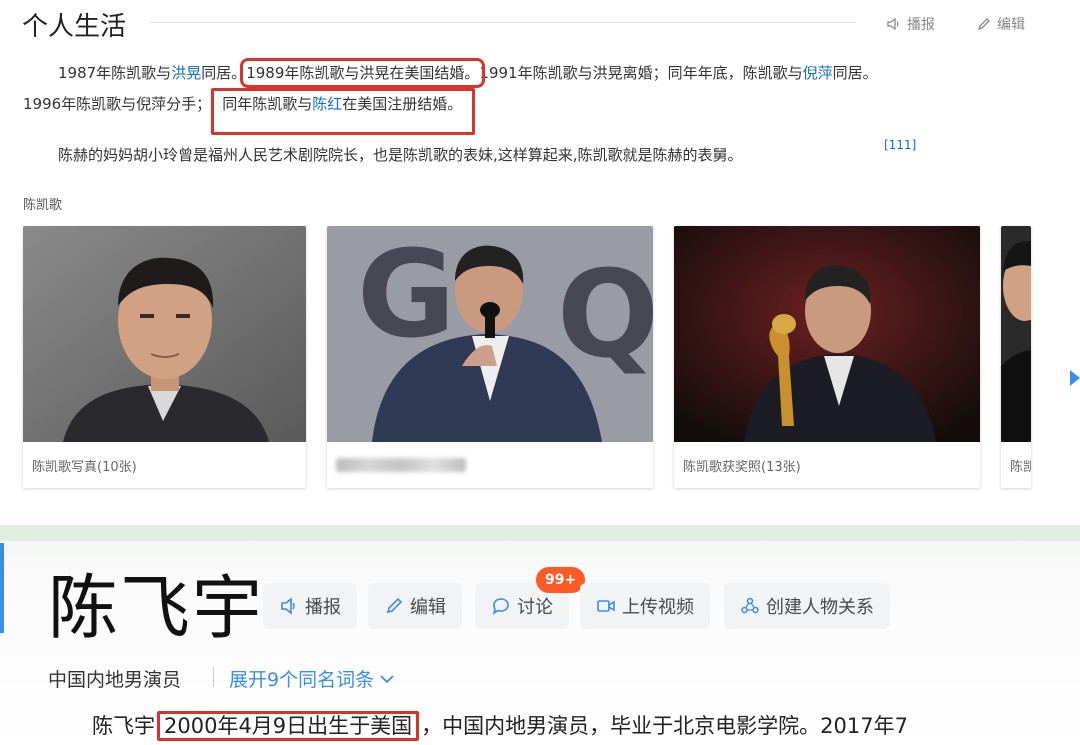 Image resolution: width=1080 pixels, height=745 pixels. What do you see at coordinates (561, 580) in the screenshot?
I see `discuss-count-badge: 99+` at bounding box center [561, 580].